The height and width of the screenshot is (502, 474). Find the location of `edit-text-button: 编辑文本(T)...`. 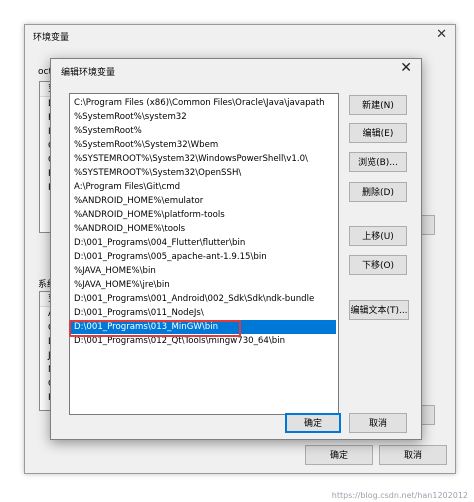

edit-text-button: 编辑文本(T)... is located at coordinates (379, 310).